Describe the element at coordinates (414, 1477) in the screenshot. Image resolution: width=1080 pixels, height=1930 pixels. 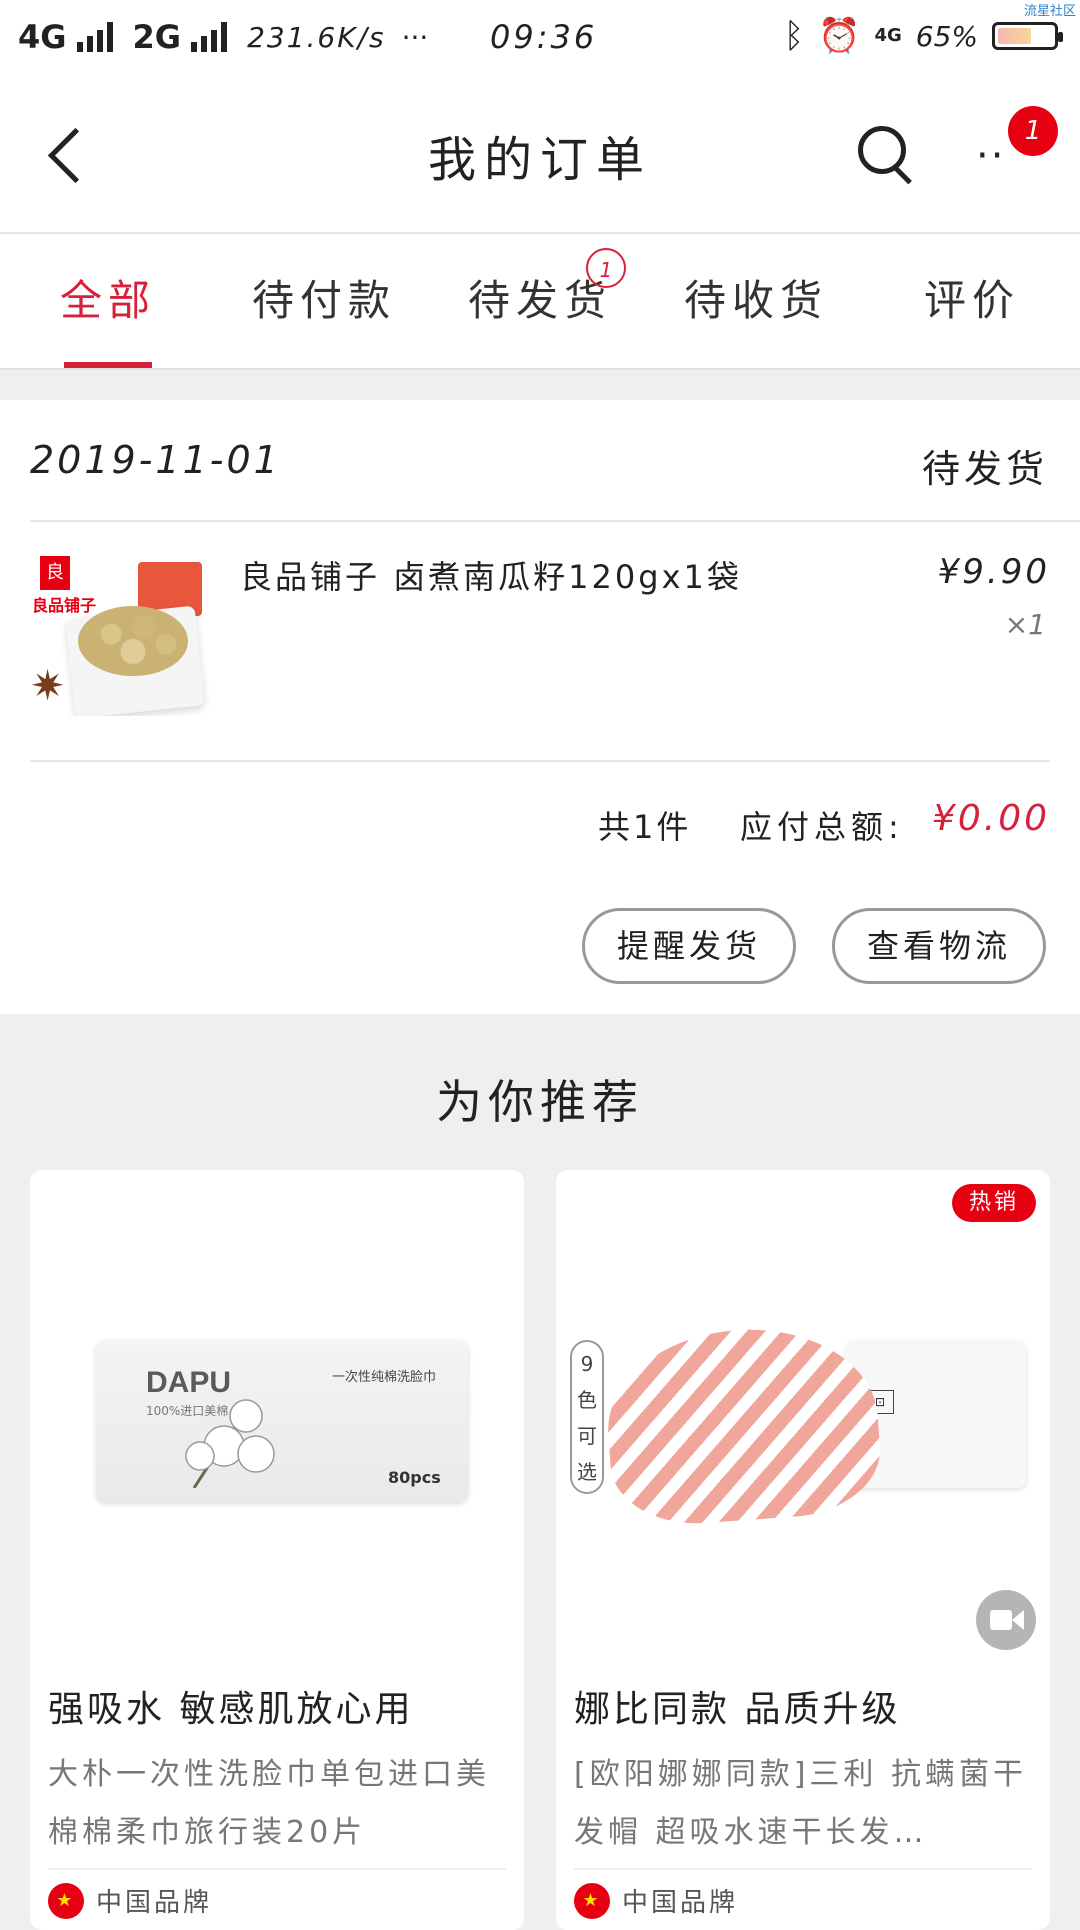
I see `dapu-count: 80pcs` at that location.